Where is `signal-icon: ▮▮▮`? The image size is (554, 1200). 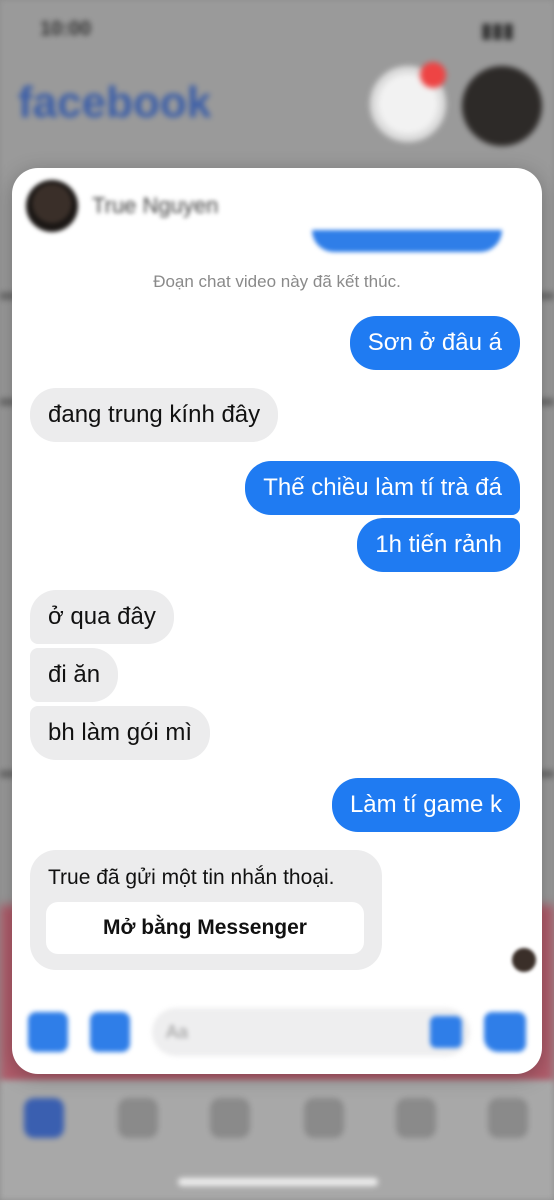
signal-icon: ▮▮▮ is located at coordinates (497, 31).